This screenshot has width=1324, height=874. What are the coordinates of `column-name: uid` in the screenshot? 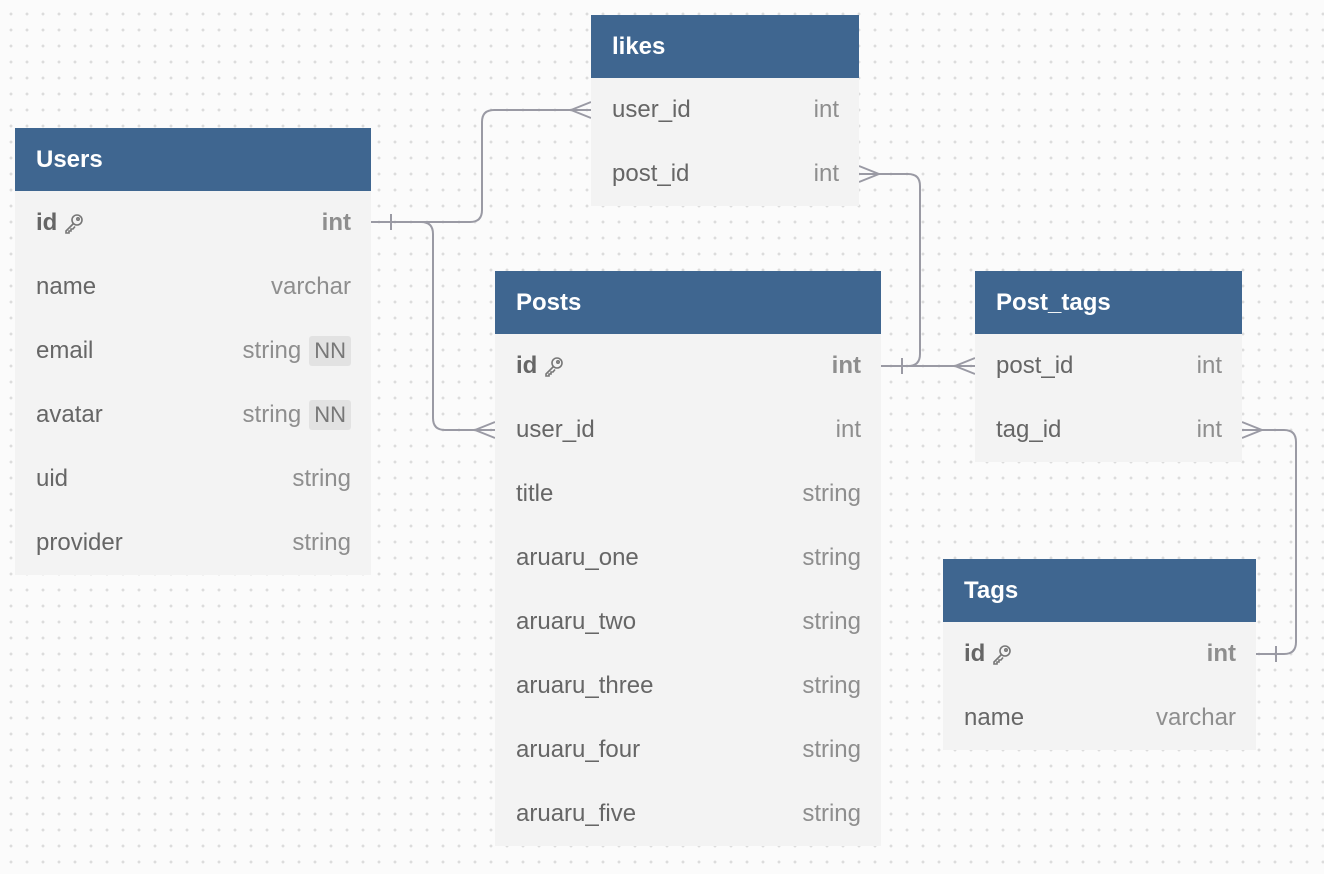 It's located at (52, 478).